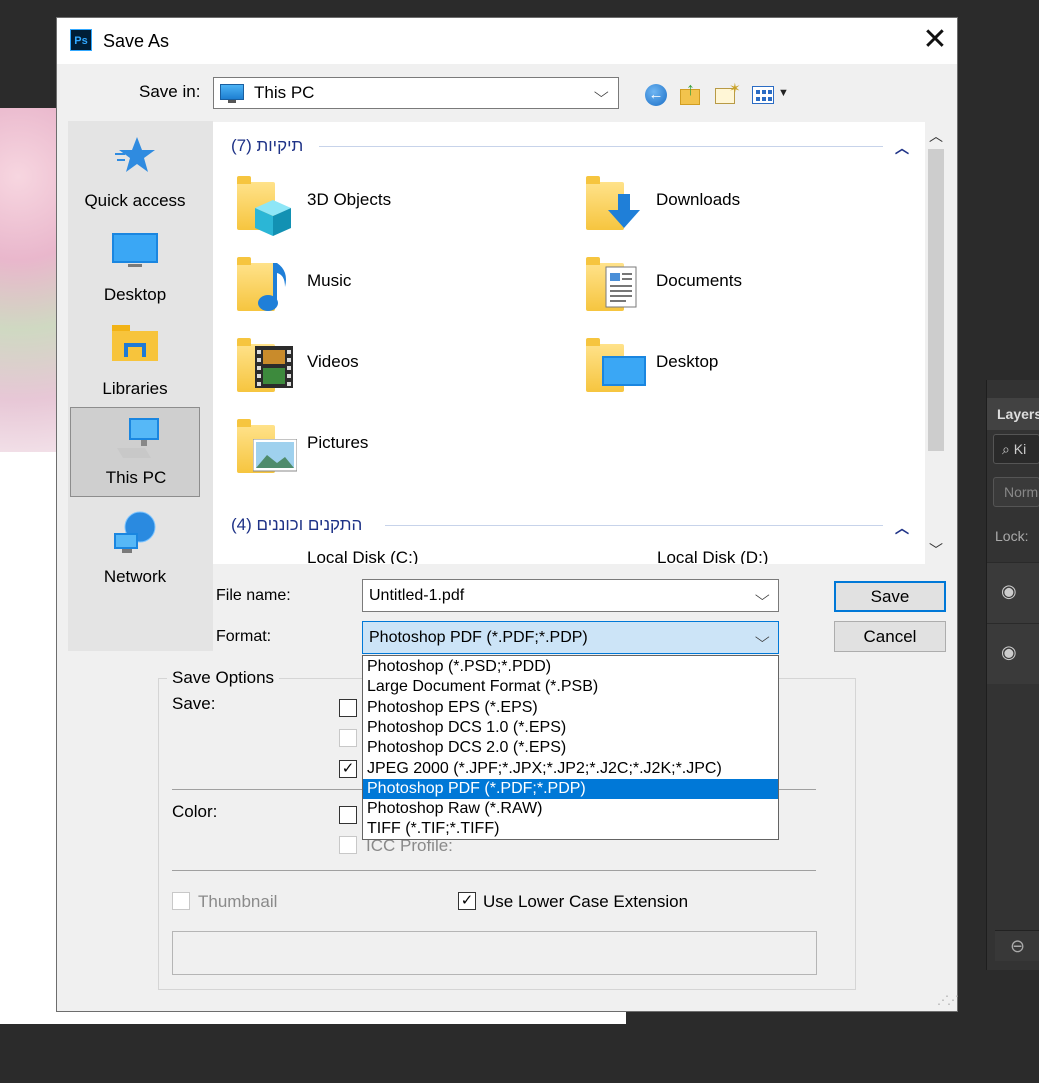 This screenshot has height=1083, width=1039. What do you see at coordinates (348, 815) in the screenshot?
I see `color-option-checkbox` at bounding box center [348, 815].